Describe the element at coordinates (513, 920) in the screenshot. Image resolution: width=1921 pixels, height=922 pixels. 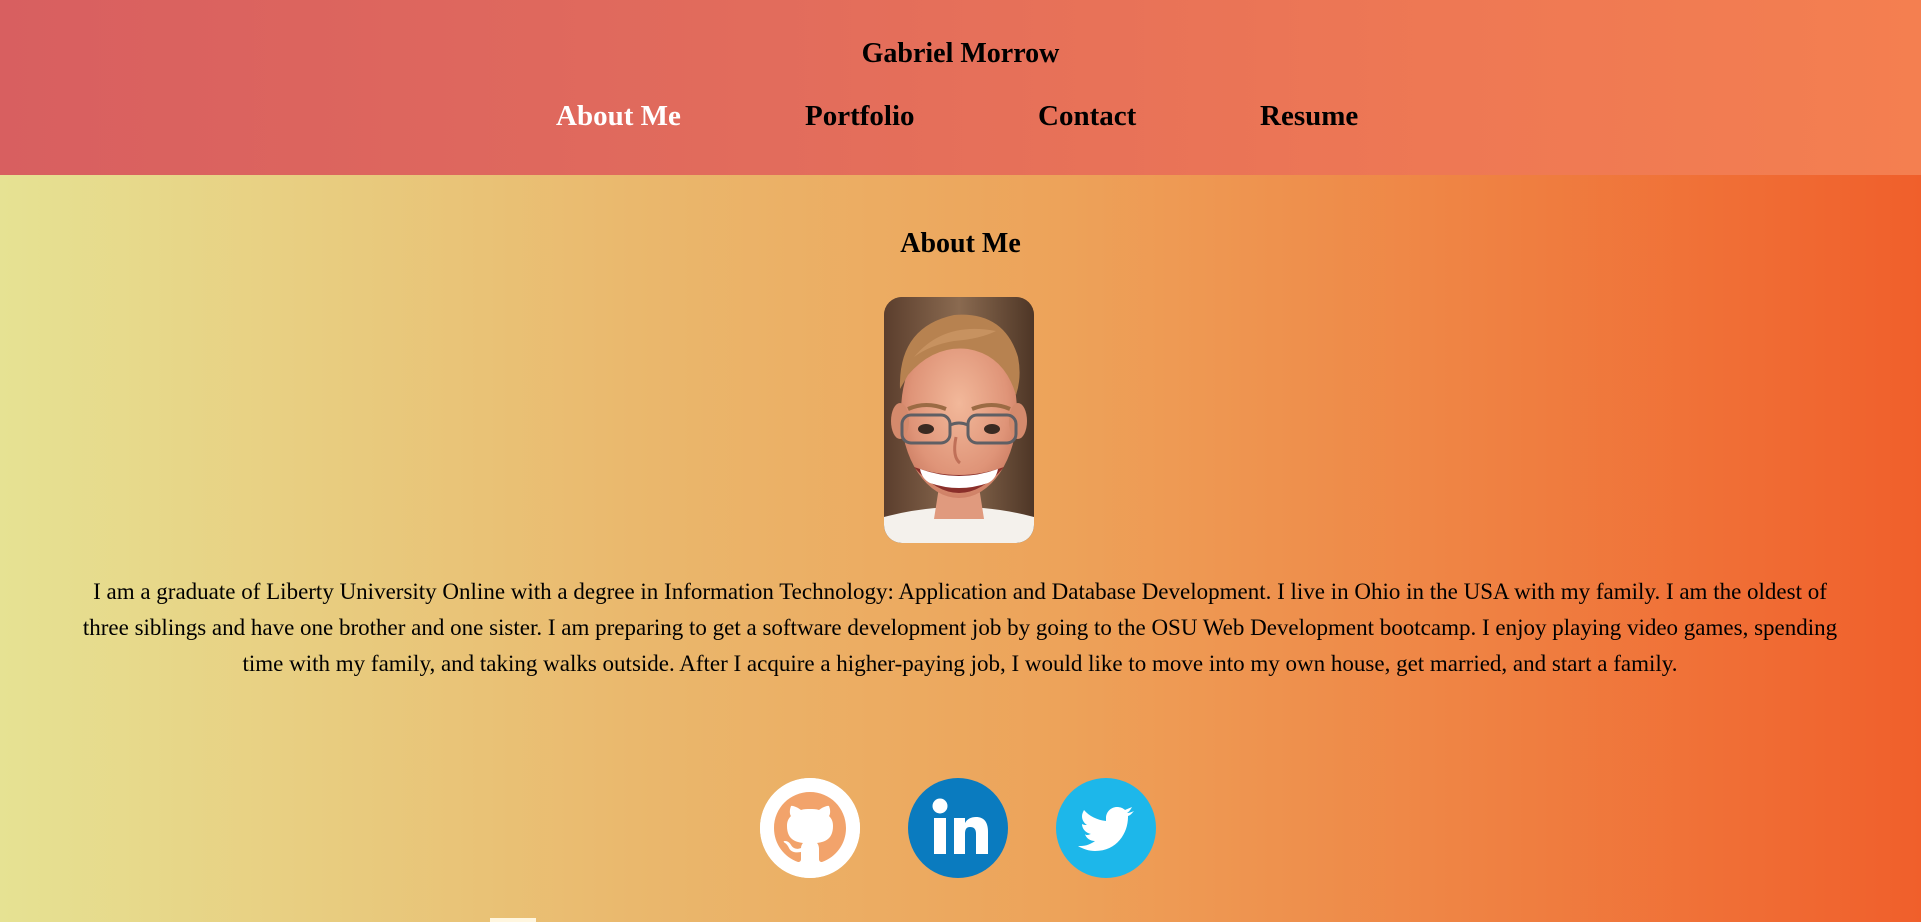
I see `bottom-edge-mark` at that location.